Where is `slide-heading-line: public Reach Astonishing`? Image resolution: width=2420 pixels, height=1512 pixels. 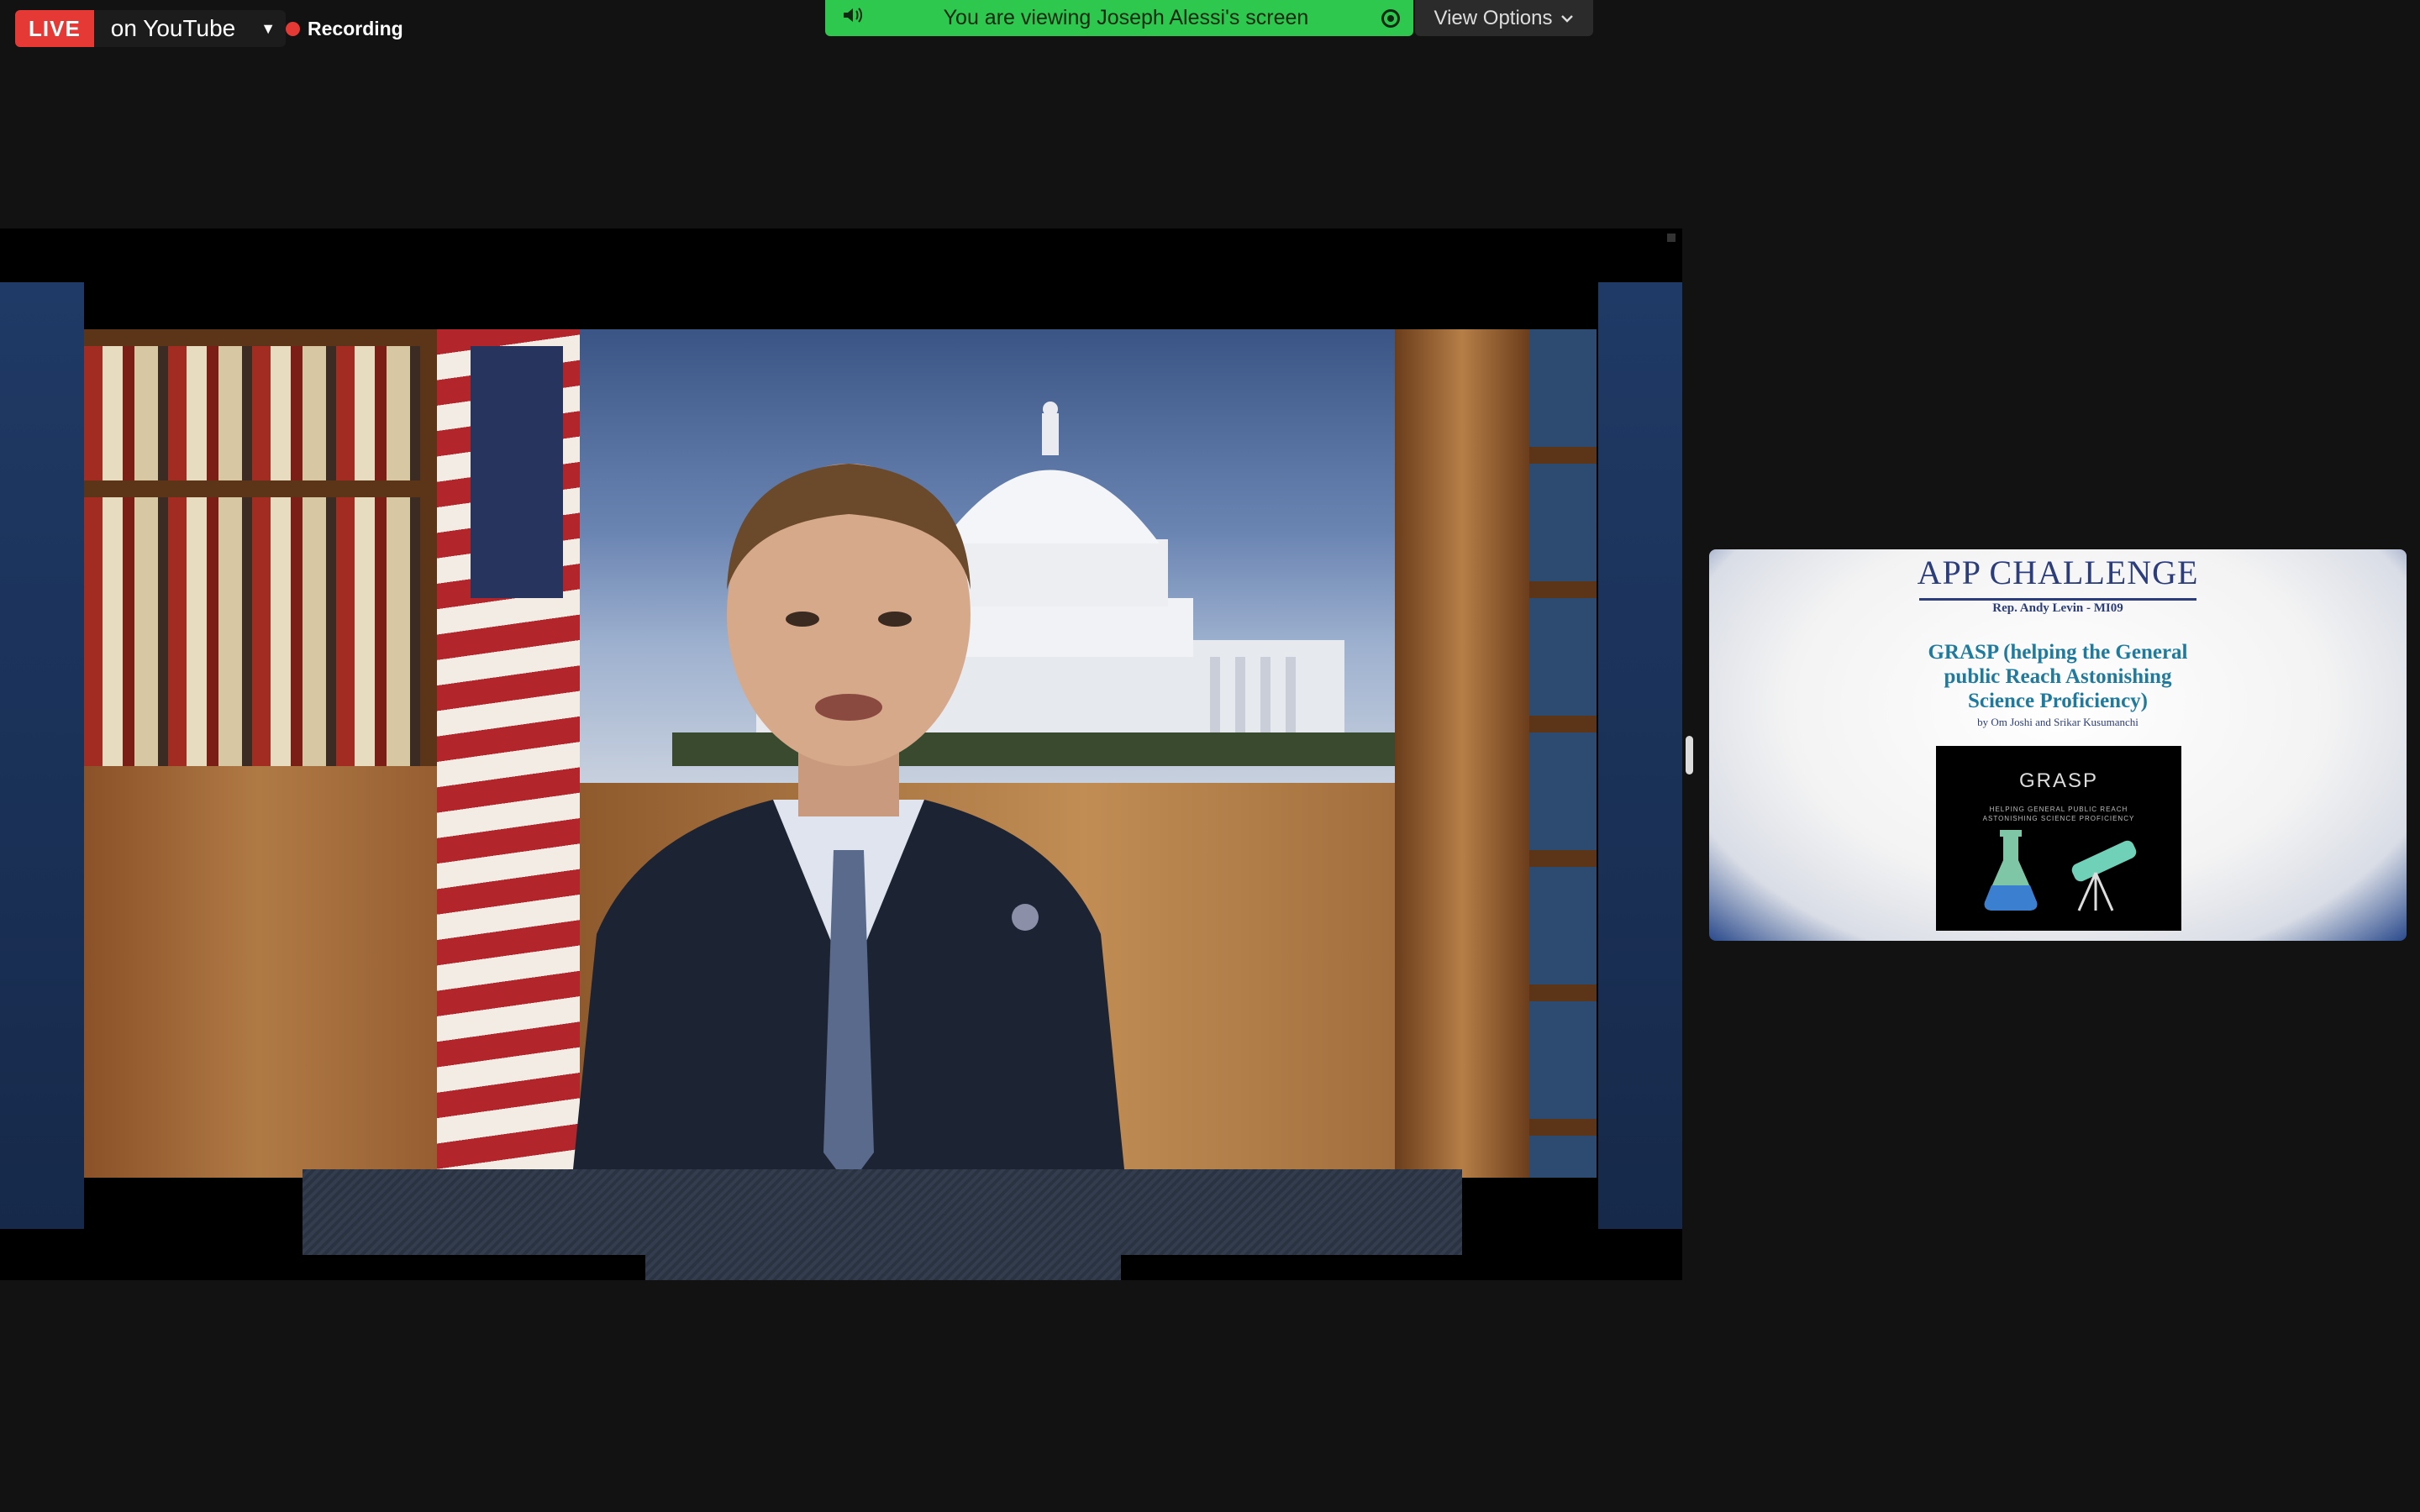
slide-heading-line: public Reach Astonishing is located at coordinates (2058, 676).